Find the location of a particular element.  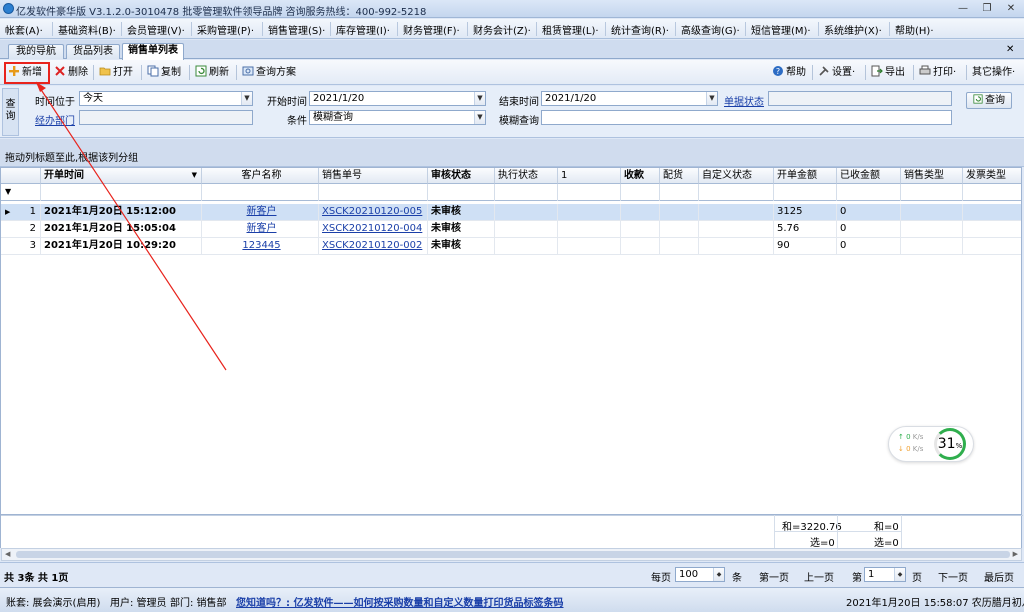

menu-lease: 租赁管理(L)· is located at coordinates (570, 29).